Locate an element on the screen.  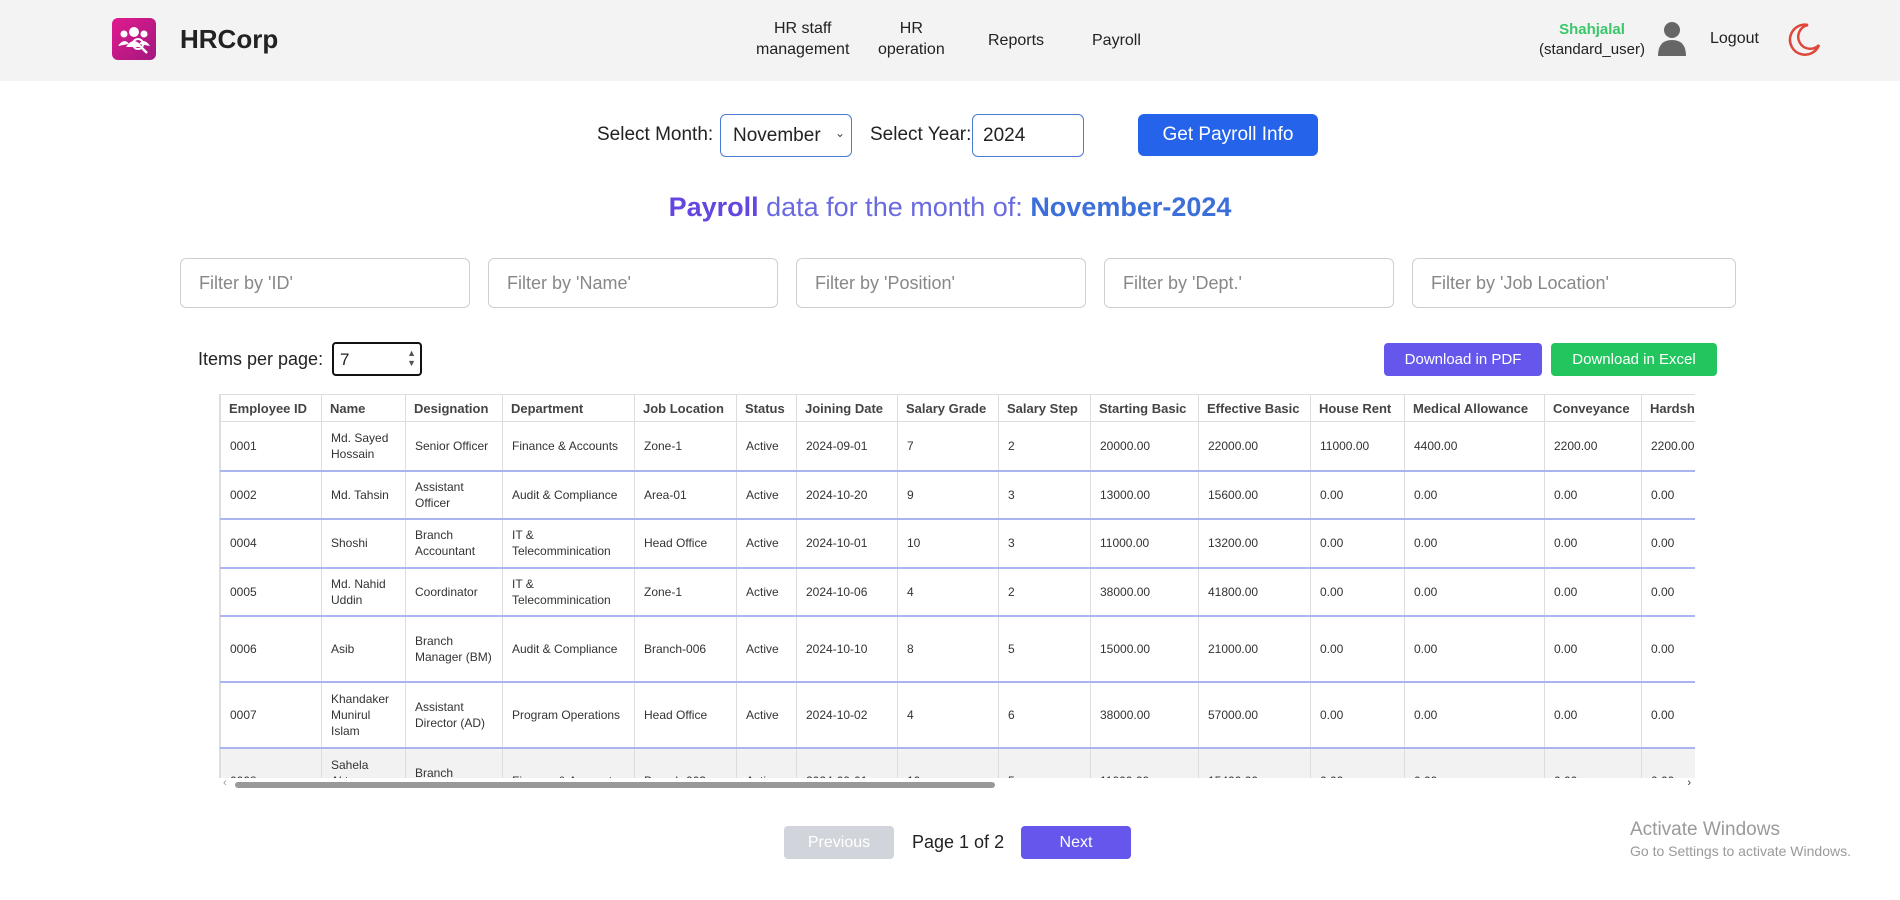
download-pdf-button: Download in PDF is located at coordinates (1463, 359).